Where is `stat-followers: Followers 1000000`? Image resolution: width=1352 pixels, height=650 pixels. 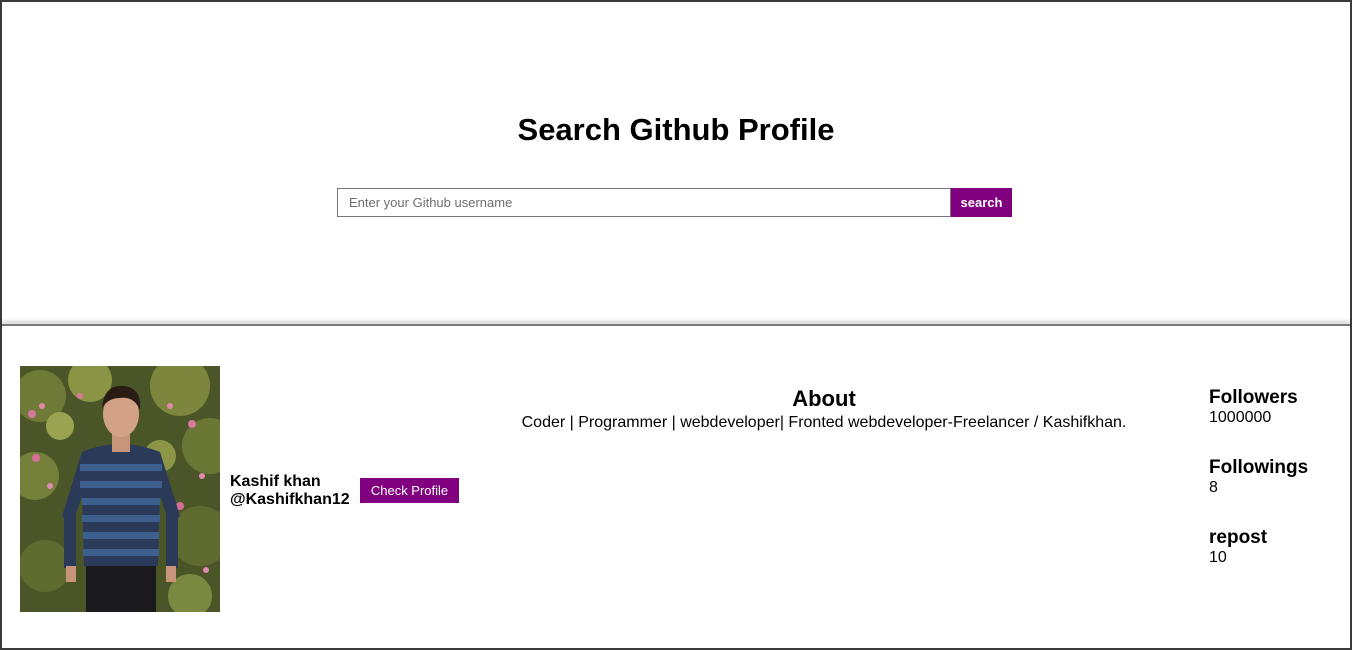 stat-followers: Followers 1000000 is located at coordinates (1276, 422).